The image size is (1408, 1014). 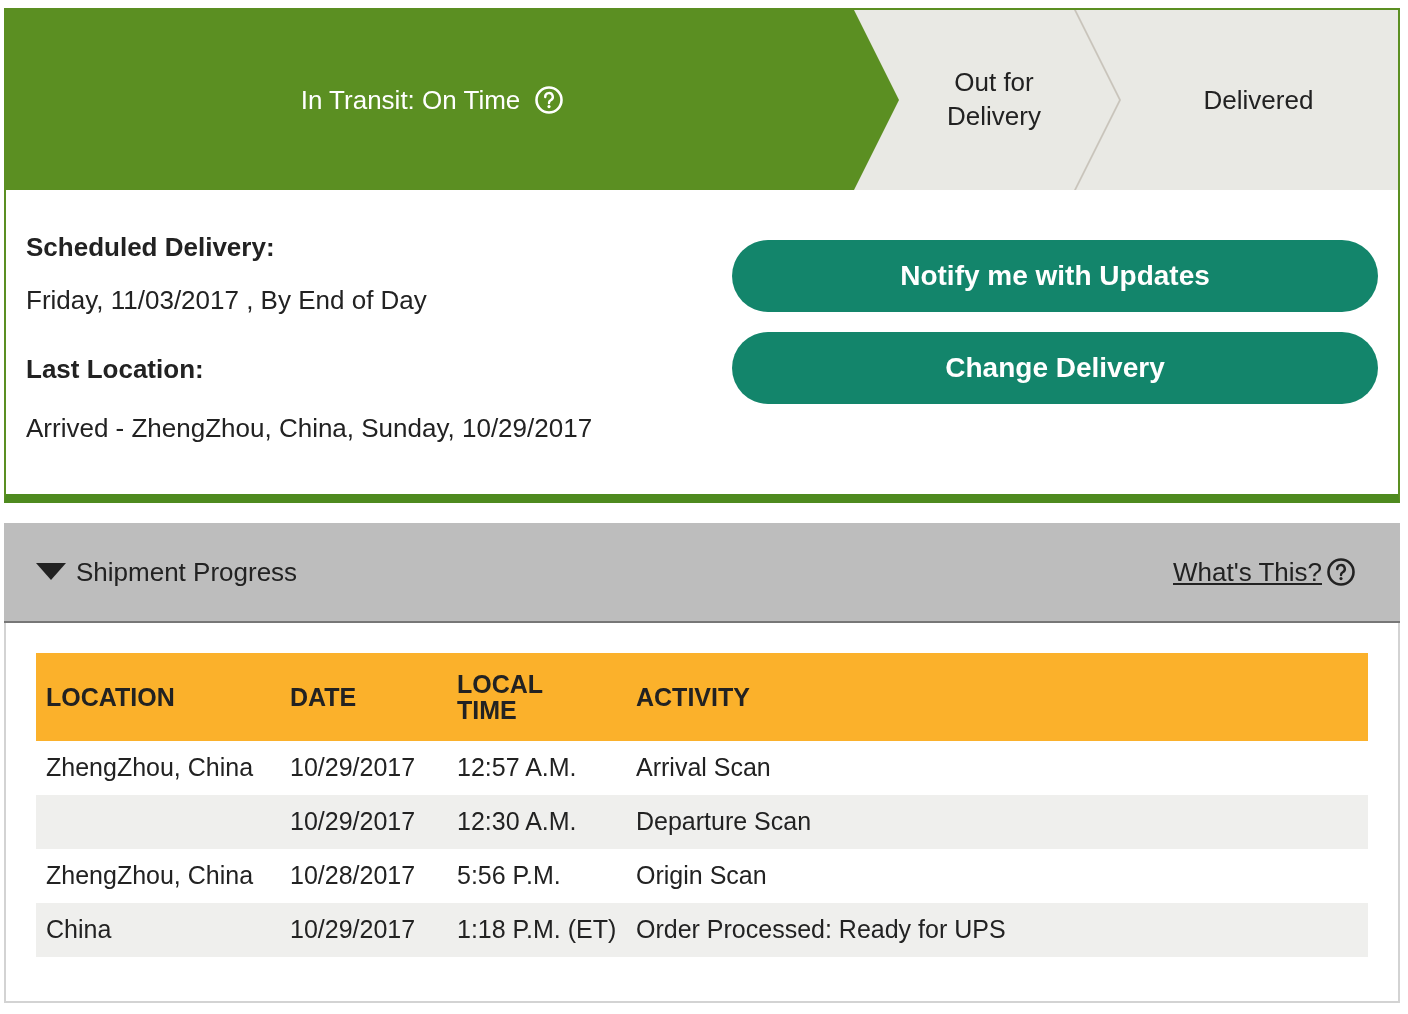 I want to click on column-header: LOCAL TIME, so click(x=536, y=697).